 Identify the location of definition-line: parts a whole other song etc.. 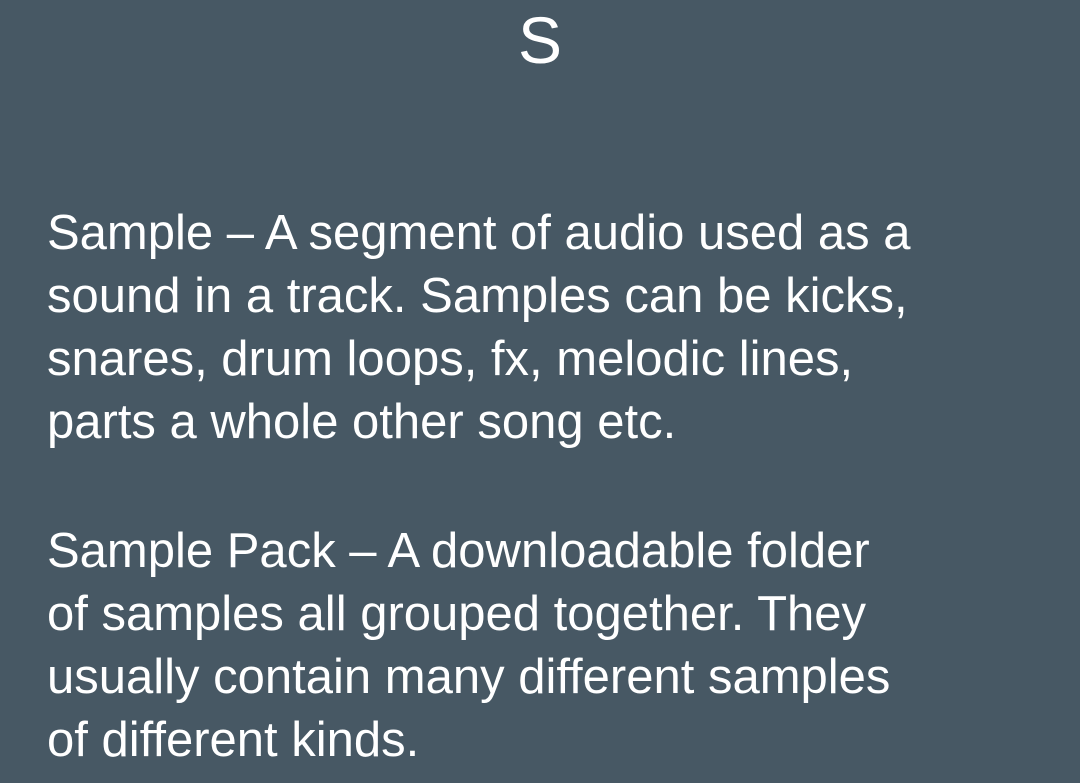
(362, 422).